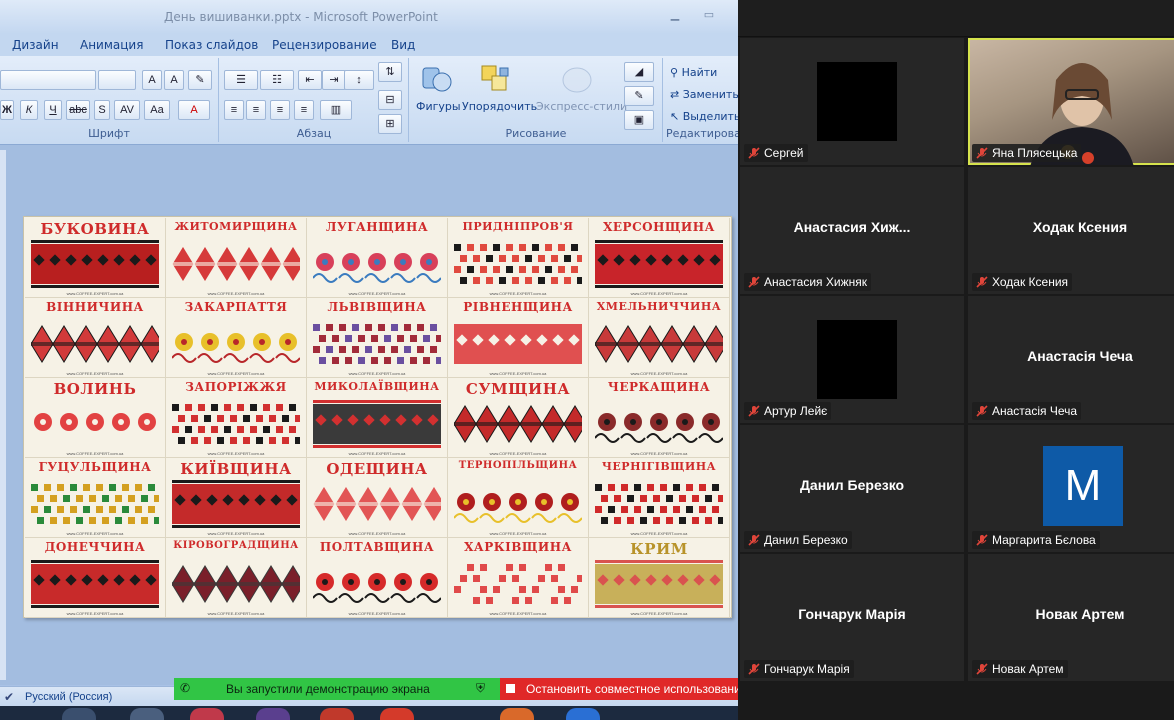 The width and height of the screenshot is (1174, 720). Describe the element at coordinates (852, 617) in the screenshot. I see `participant-tile: Гончарук Марія Гончарук Марія` at that location.